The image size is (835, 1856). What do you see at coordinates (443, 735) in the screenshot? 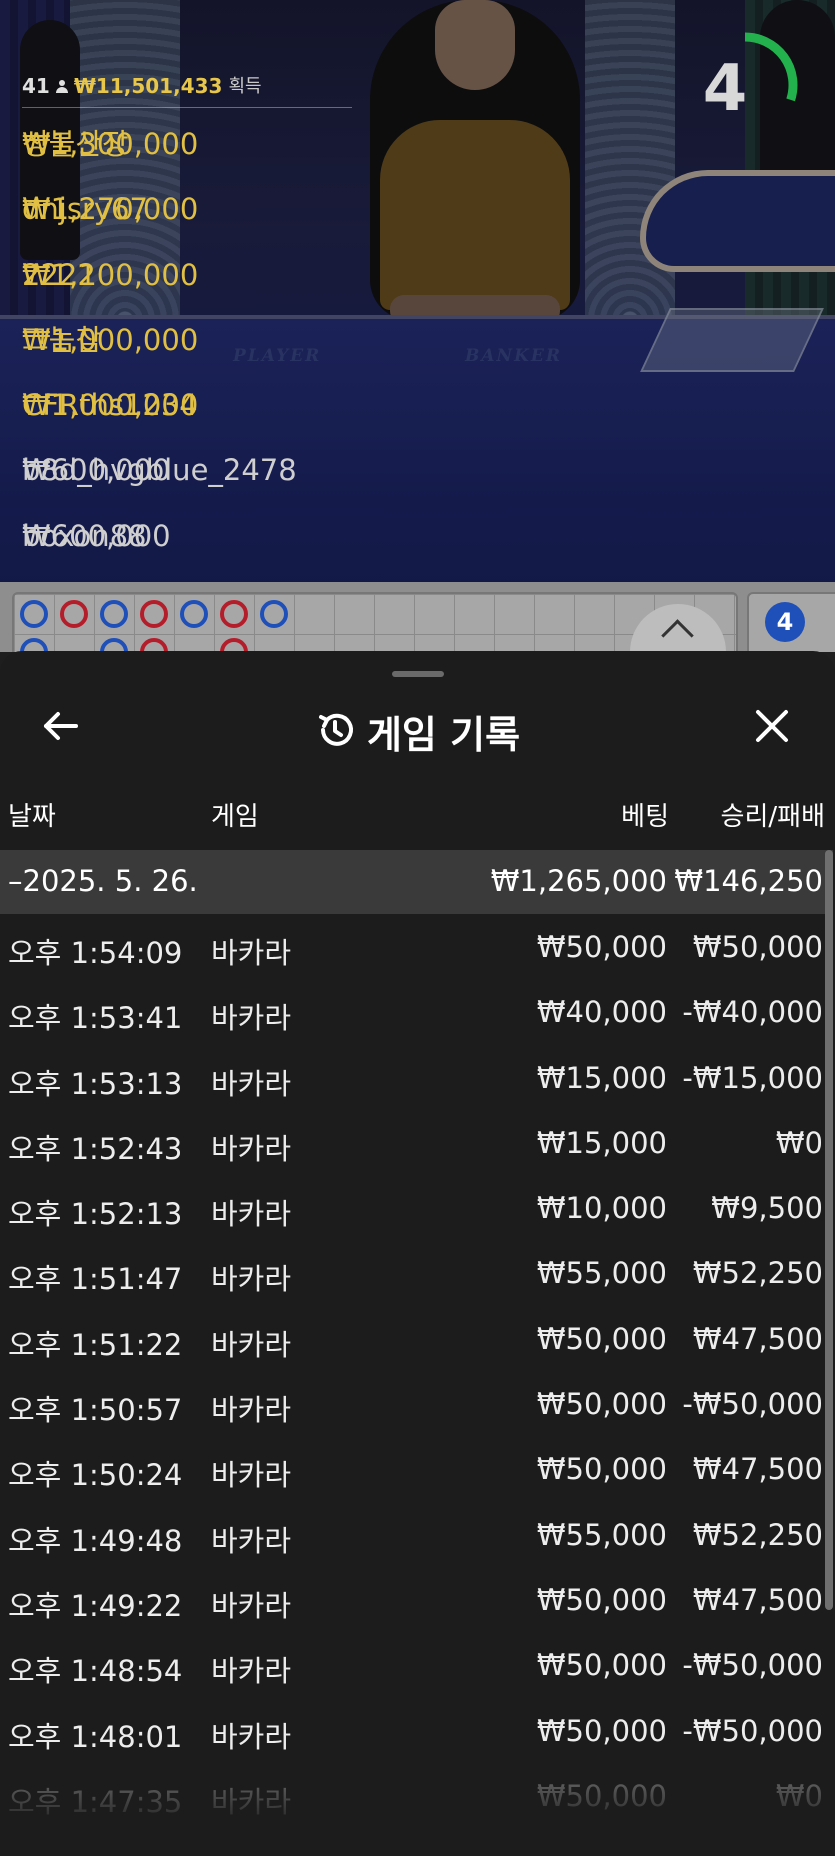
I see `sheet-title: 게임 기록` at bounding box center [443, 735].